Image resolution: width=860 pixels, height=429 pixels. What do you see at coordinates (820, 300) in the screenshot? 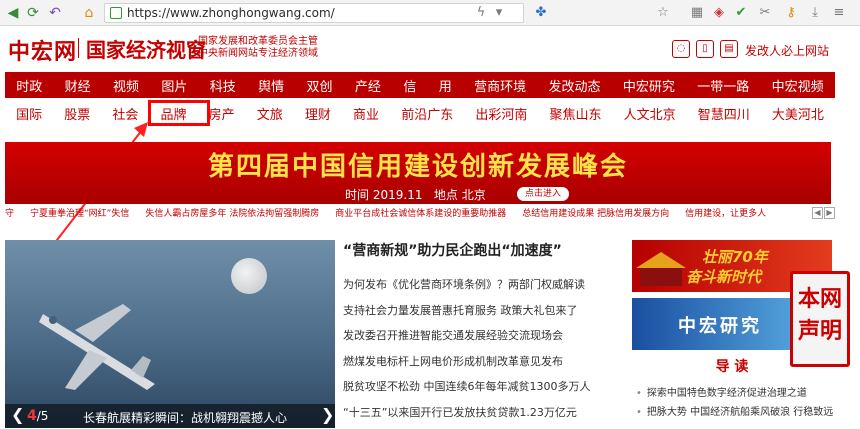
I see `stamp-line1: 本网` at bounding box center [820, 300].